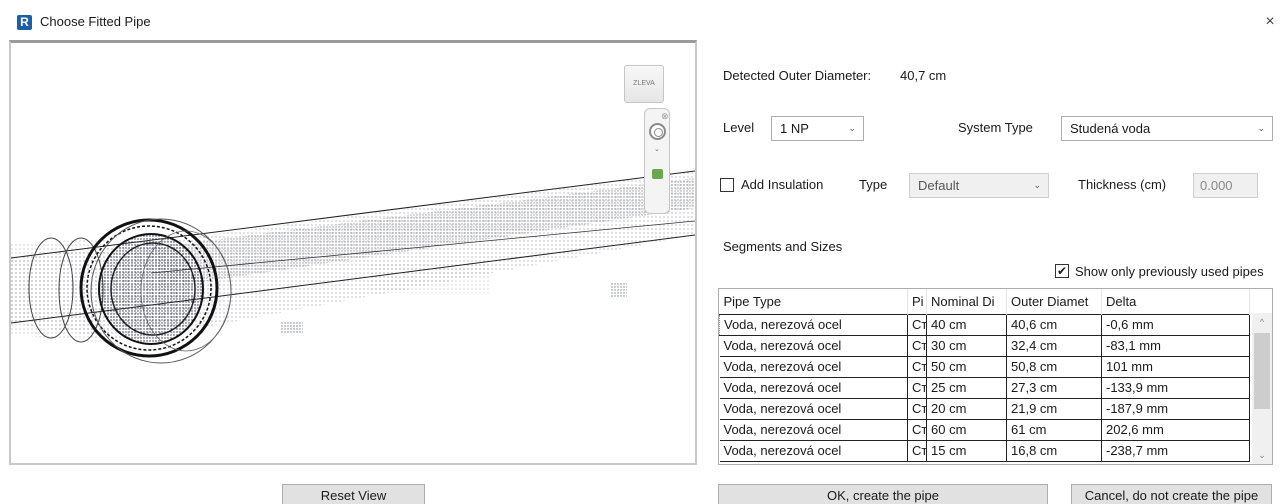 Image resolution: width=1285 pixels, height=504 pixels. I want to click on insulation-type-select: Default ⌄, so click(979, 185).